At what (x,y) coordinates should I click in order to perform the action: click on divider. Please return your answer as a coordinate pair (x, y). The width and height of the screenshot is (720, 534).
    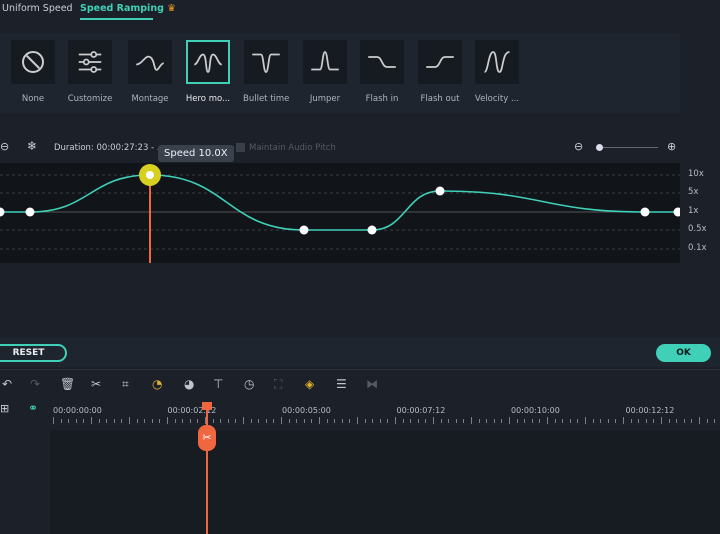
    Looking at the image, I should click on (360, 369).